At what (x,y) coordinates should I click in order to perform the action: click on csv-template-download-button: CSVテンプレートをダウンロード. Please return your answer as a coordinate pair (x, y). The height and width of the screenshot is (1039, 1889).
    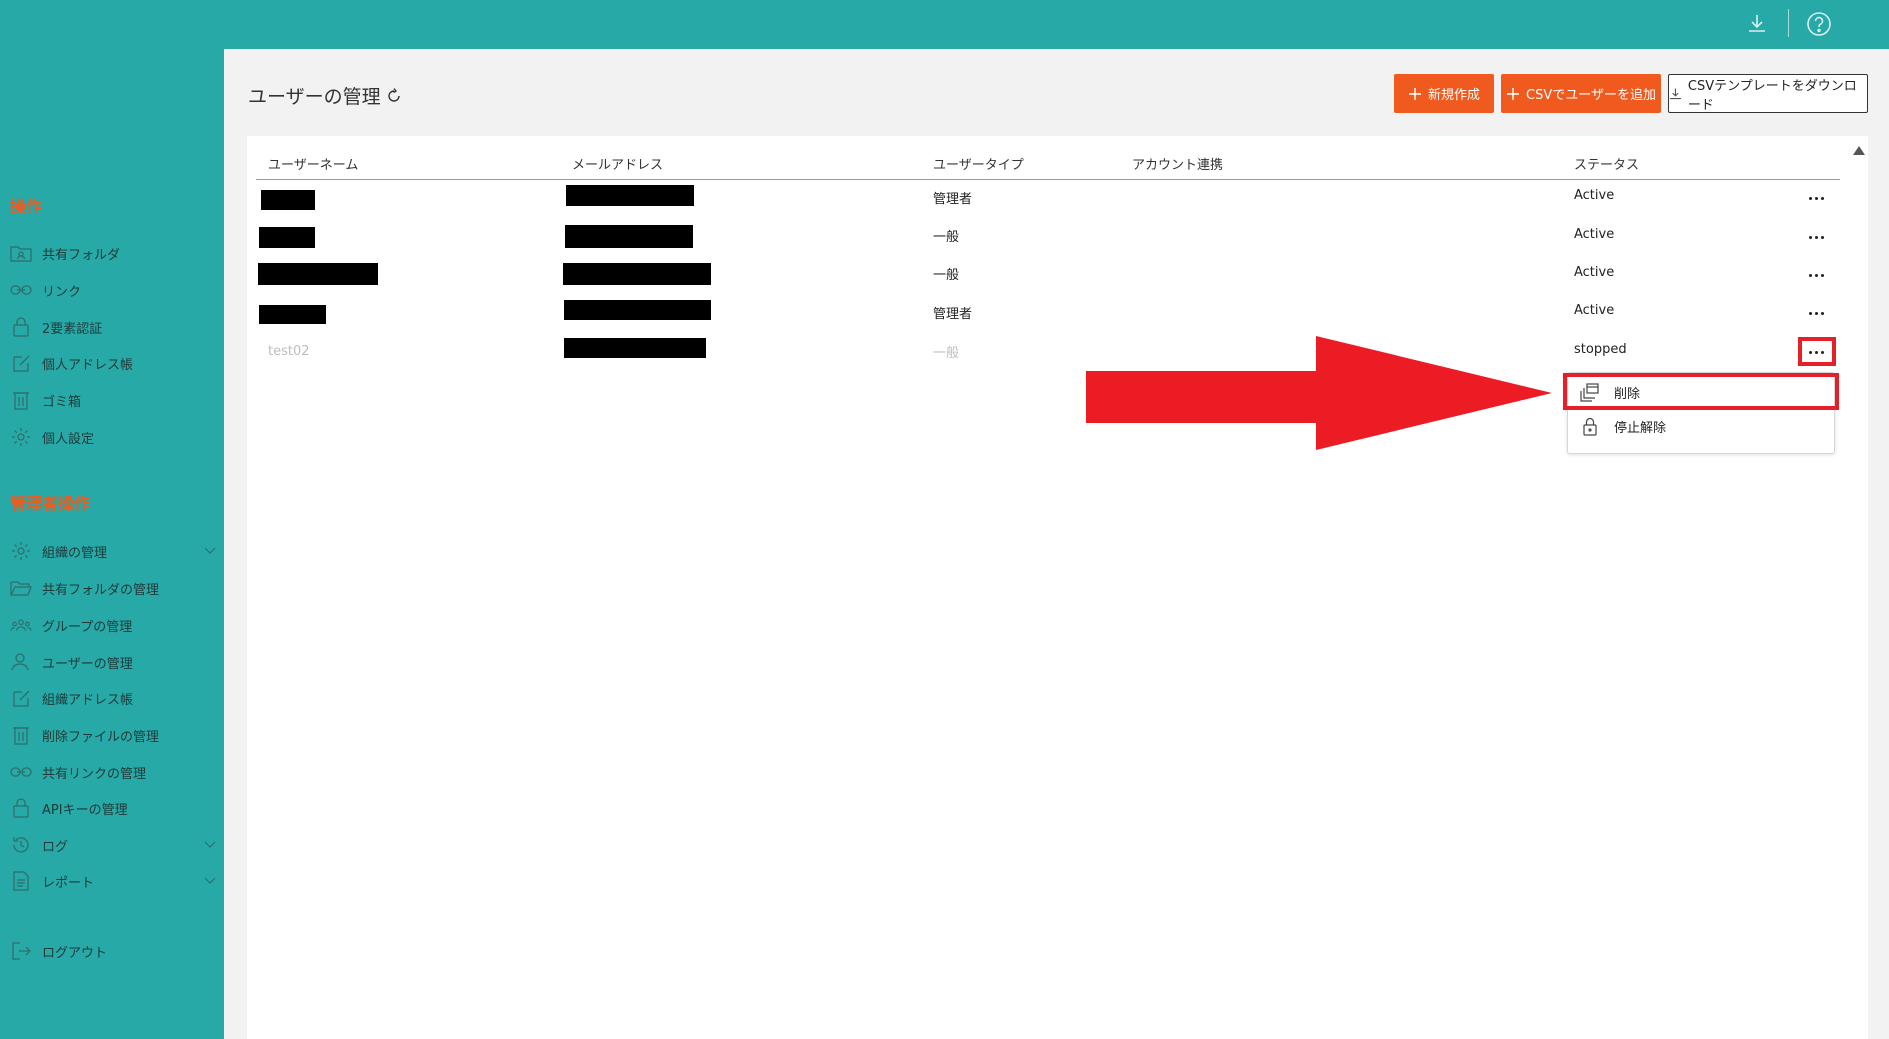
    Looking at the image, I should click on (1768, 93).